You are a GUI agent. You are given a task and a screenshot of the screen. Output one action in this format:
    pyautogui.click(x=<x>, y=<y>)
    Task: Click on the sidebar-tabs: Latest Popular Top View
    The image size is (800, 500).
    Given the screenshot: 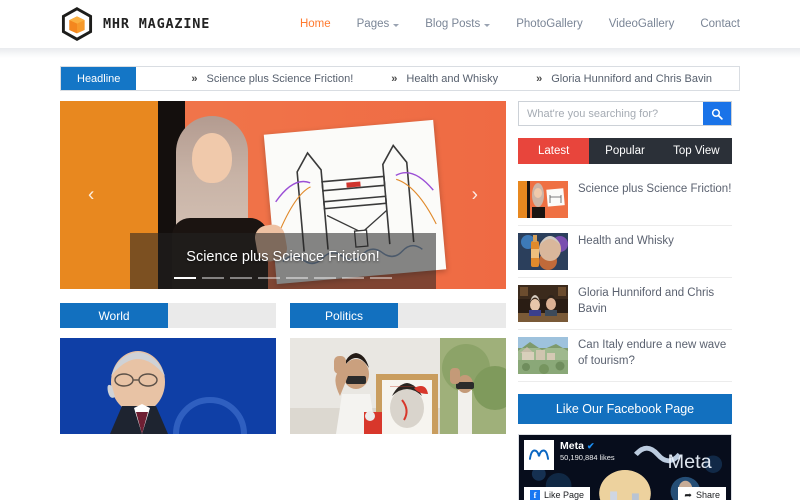 What is the action you would take?
    pyautogui.click(x=625, y=151)
    